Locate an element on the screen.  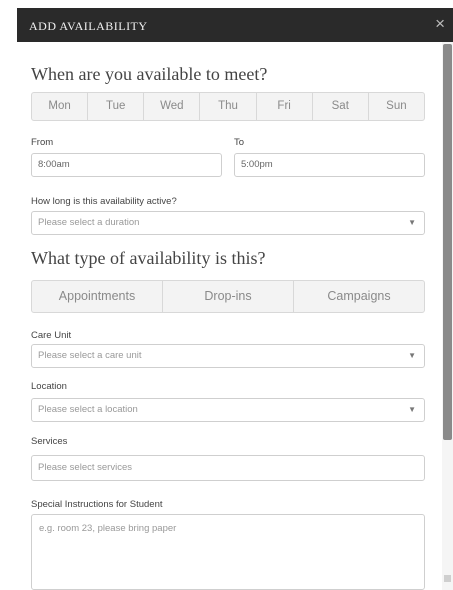
scroll-down-arrow-icon is located at coordinates (447, 578).